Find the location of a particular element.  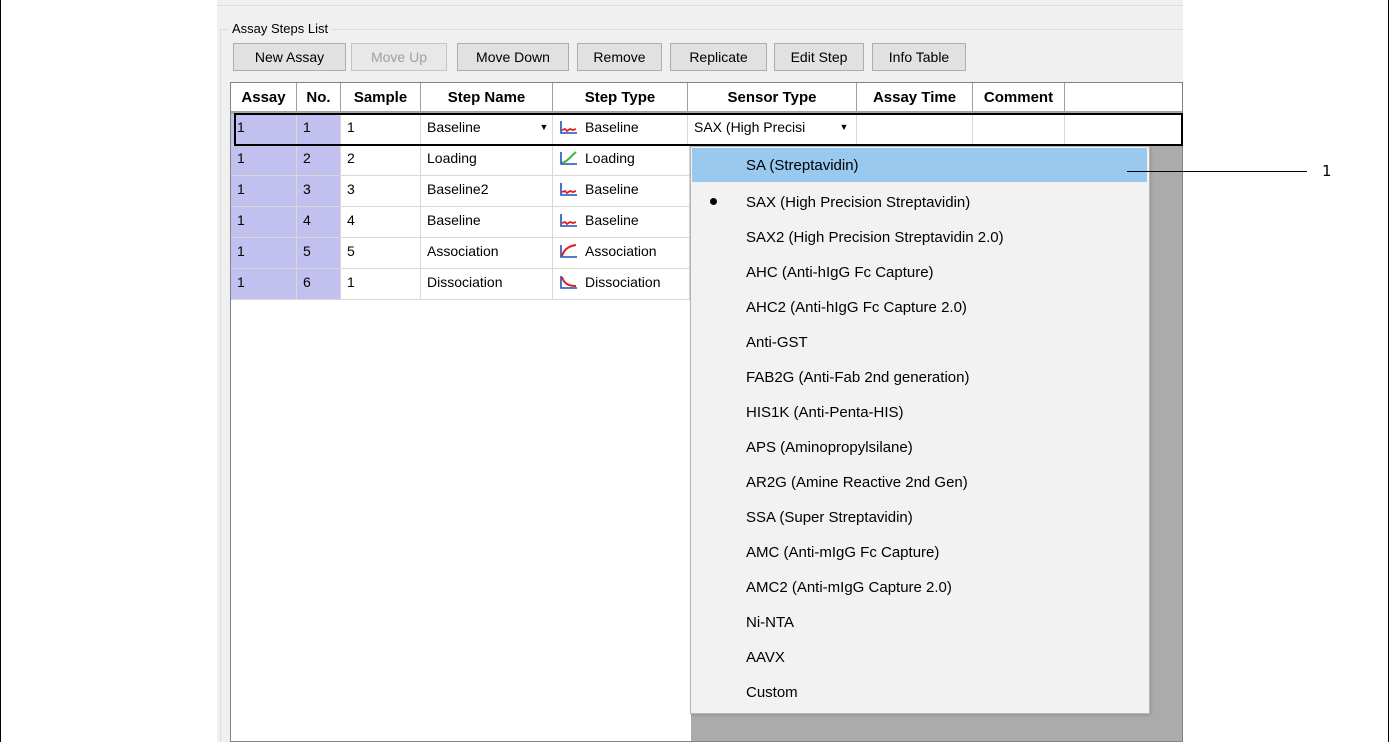

dropdown-option: AAVX is located at coordinates (920, 657).